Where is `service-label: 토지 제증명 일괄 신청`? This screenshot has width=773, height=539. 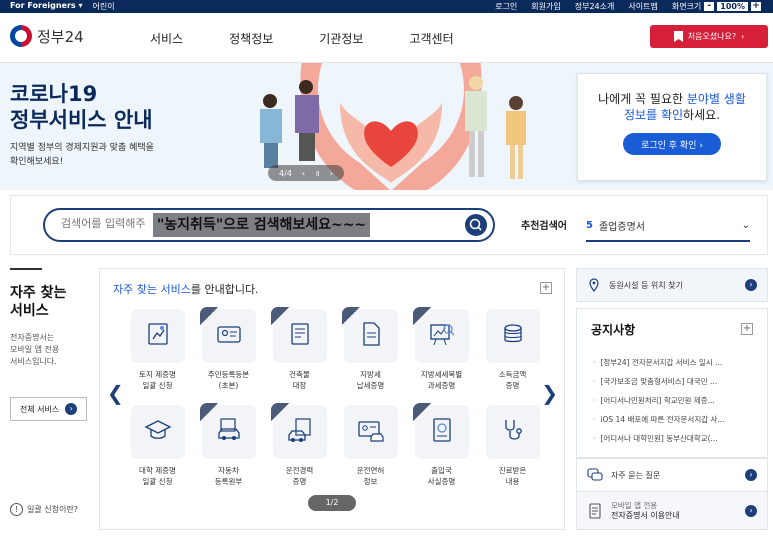
service-label: 토지 제증명 일괄 신청 is located at coordinates (157, 380).